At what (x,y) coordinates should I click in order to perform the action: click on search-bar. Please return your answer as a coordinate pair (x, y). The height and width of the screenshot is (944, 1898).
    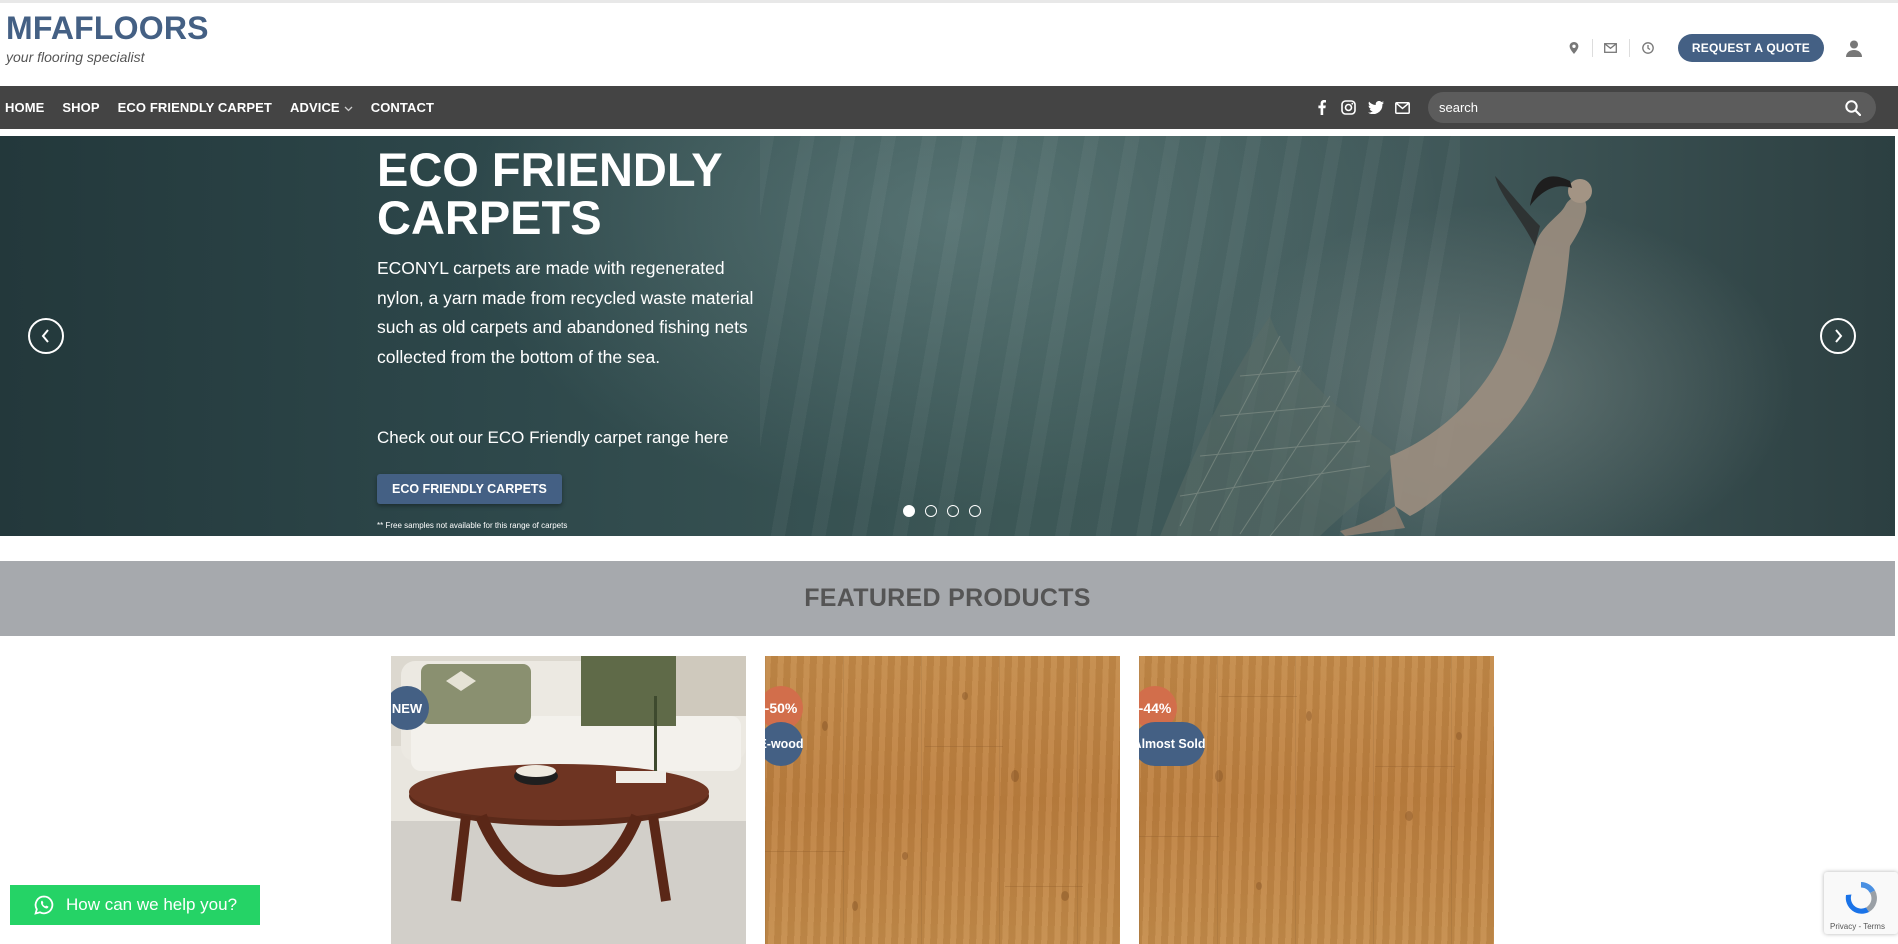
    Looking at the image, I should click on (1652, 107).